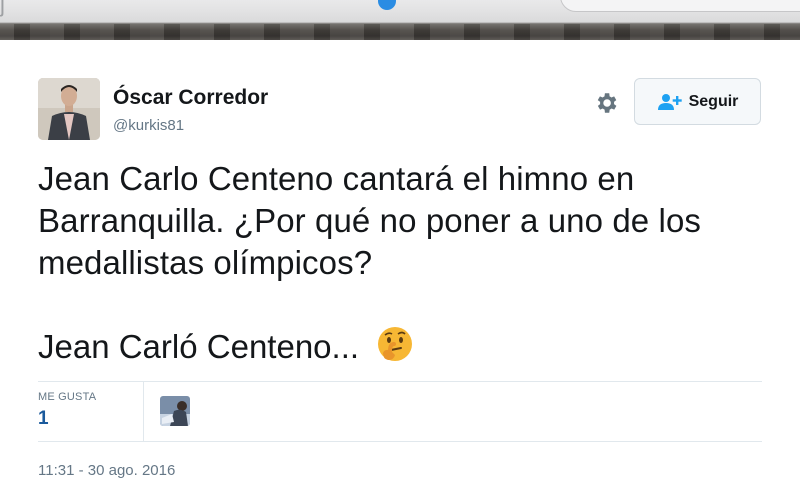 This screenshot has height=503, width=800. Describe the element at coordinates (400, 441) in the screenshot. I see `stats-divider-bottom` at that location.